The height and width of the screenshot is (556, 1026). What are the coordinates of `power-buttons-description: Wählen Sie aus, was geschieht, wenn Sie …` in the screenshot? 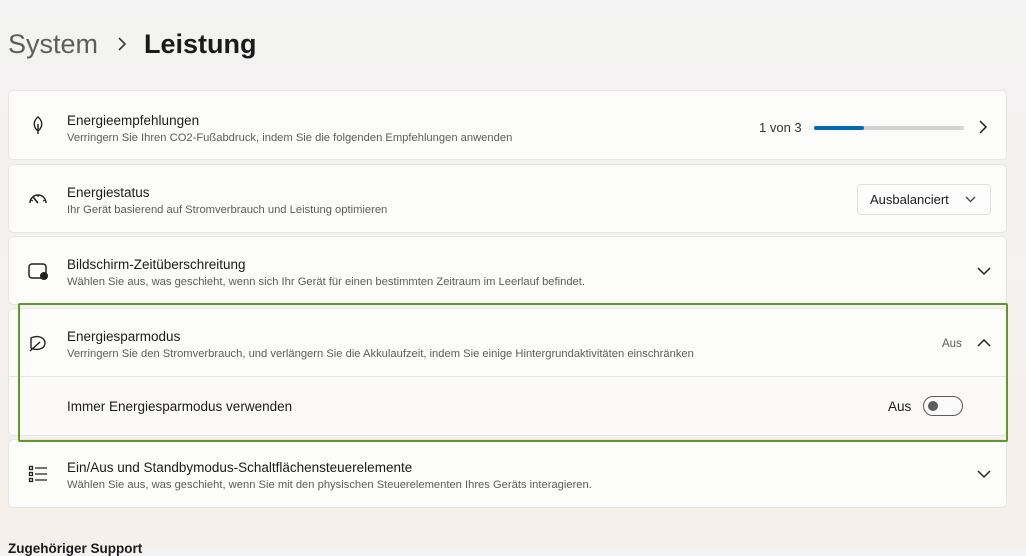 It's located at (329, 485).